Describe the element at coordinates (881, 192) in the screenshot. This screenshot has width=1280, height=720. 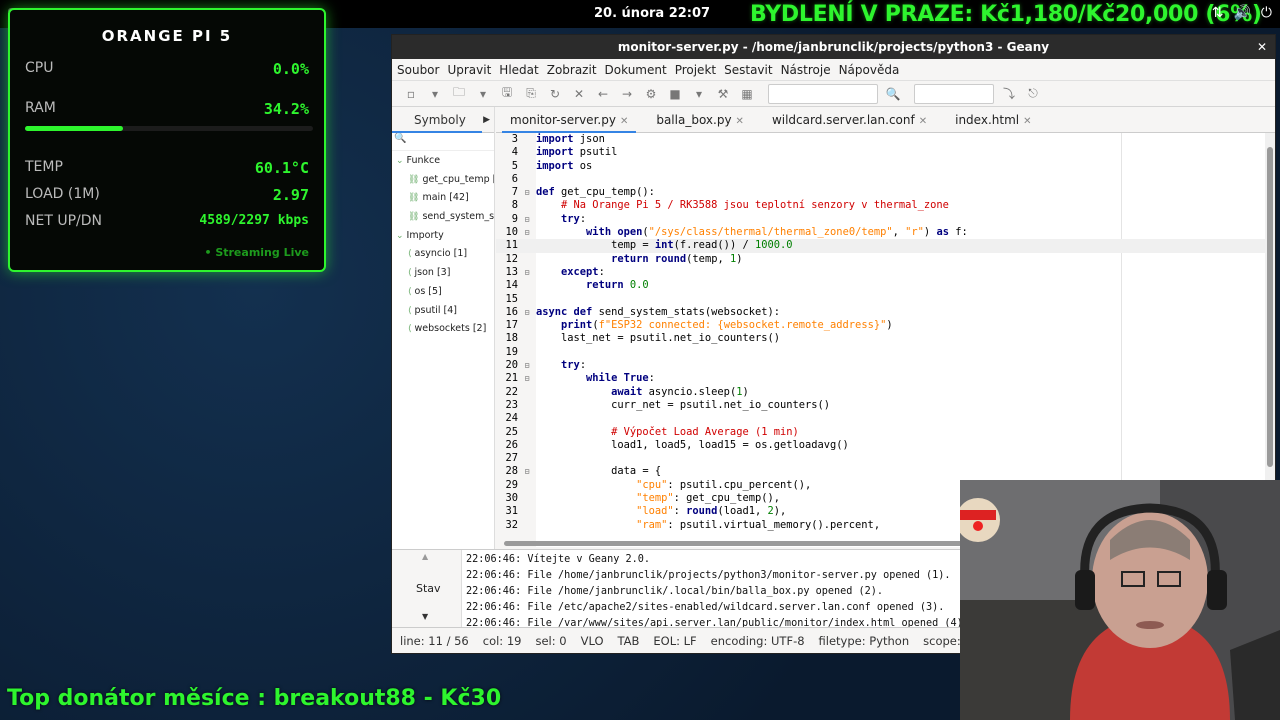
I see `code-line: 7 ⊟ def get_cpu_temp():` at that location.